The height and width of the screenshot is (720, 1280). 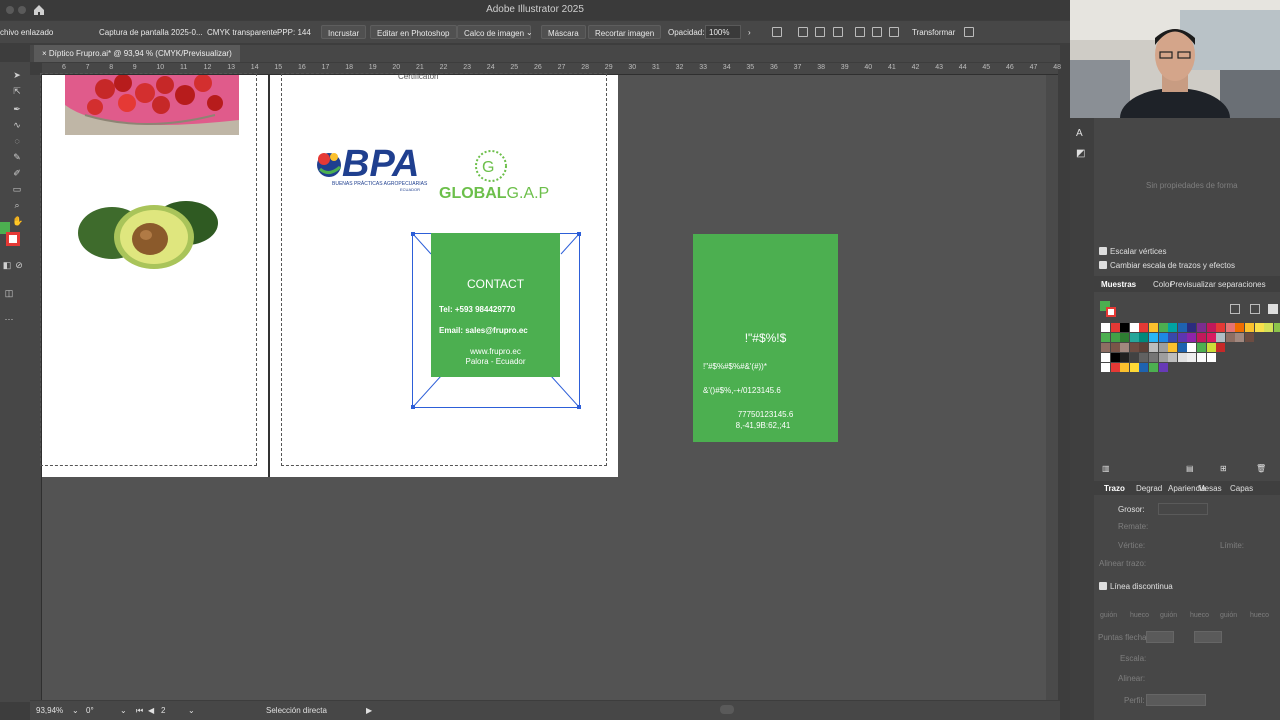 What do you see at coordinates (1052, 387) in the screenshot?
I see `vertical-scrollbar` at bounding box center [1052, 387].